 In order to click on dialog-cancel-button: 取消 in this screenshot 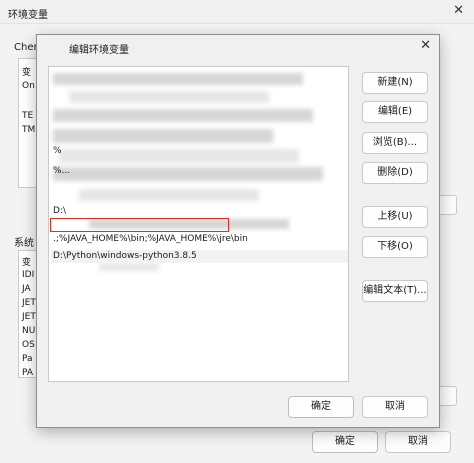, I will do `click(395, 407)`.